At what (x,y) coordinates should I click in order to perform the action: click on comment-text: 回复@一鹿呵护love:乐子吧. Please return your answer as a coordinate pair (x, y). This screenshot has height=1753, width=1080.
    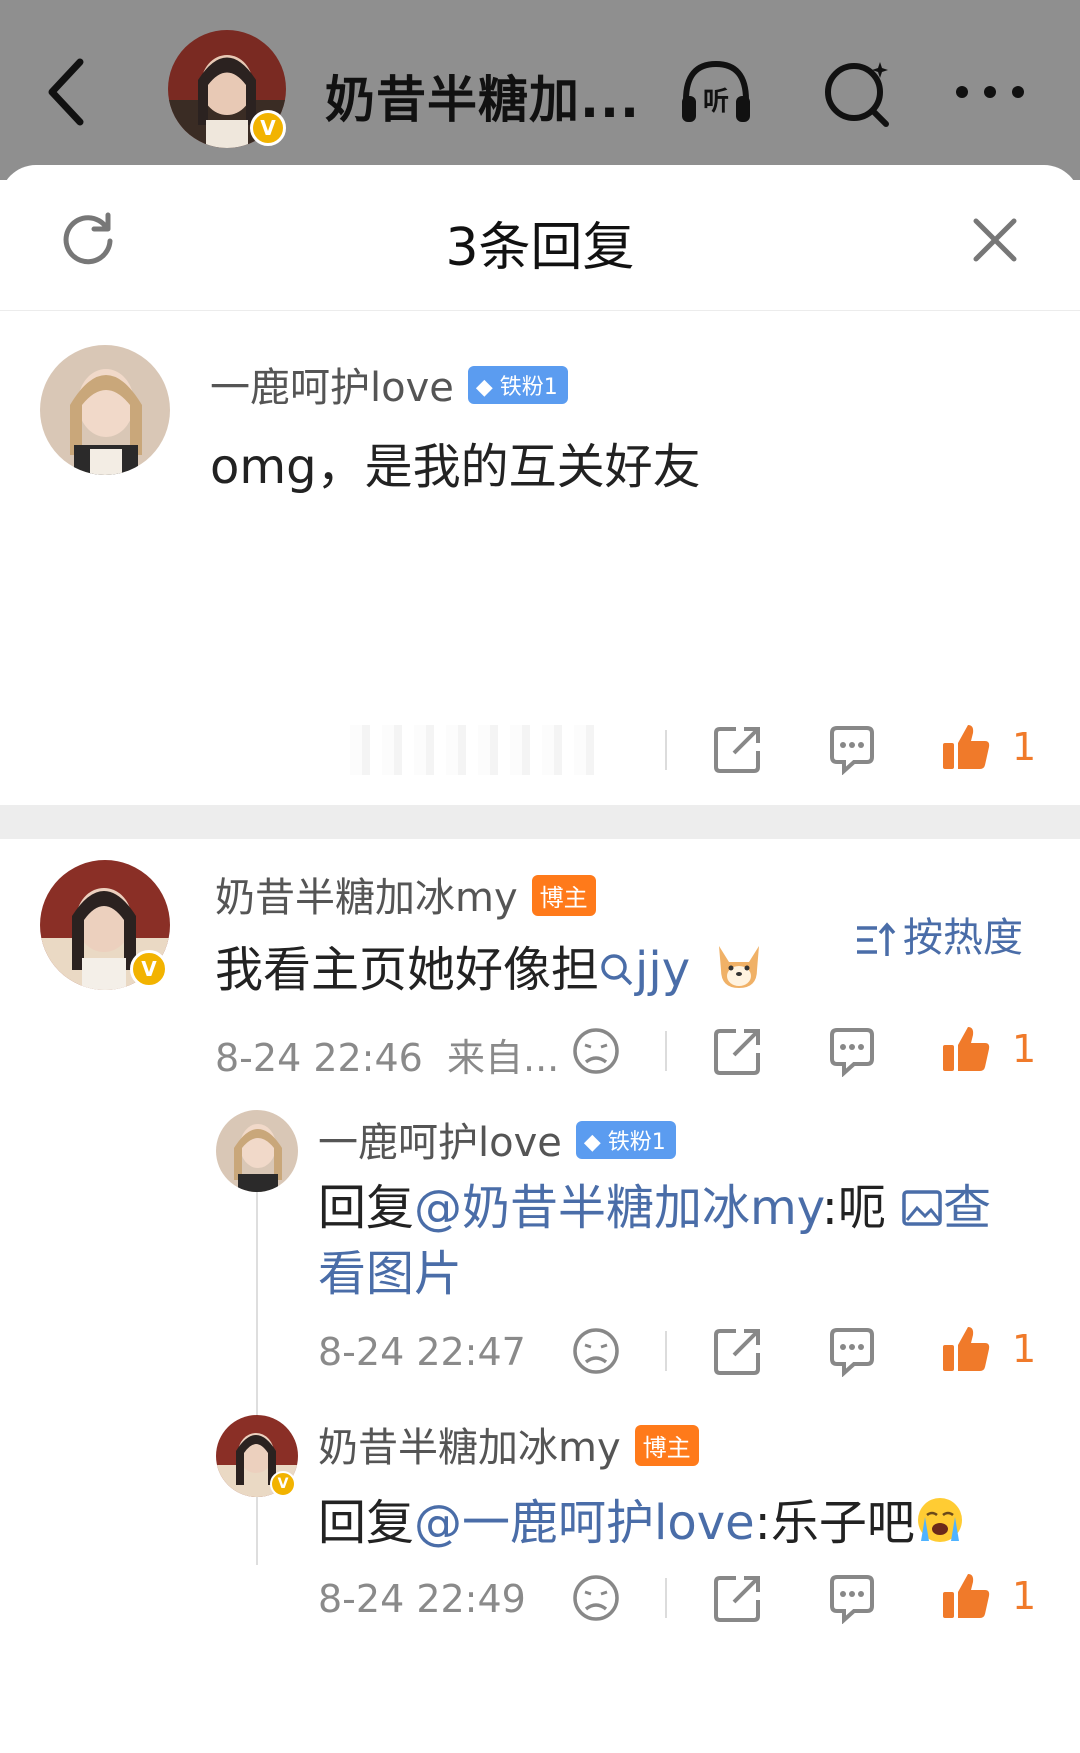
    Looking at the image, I should click on (641, 1518).